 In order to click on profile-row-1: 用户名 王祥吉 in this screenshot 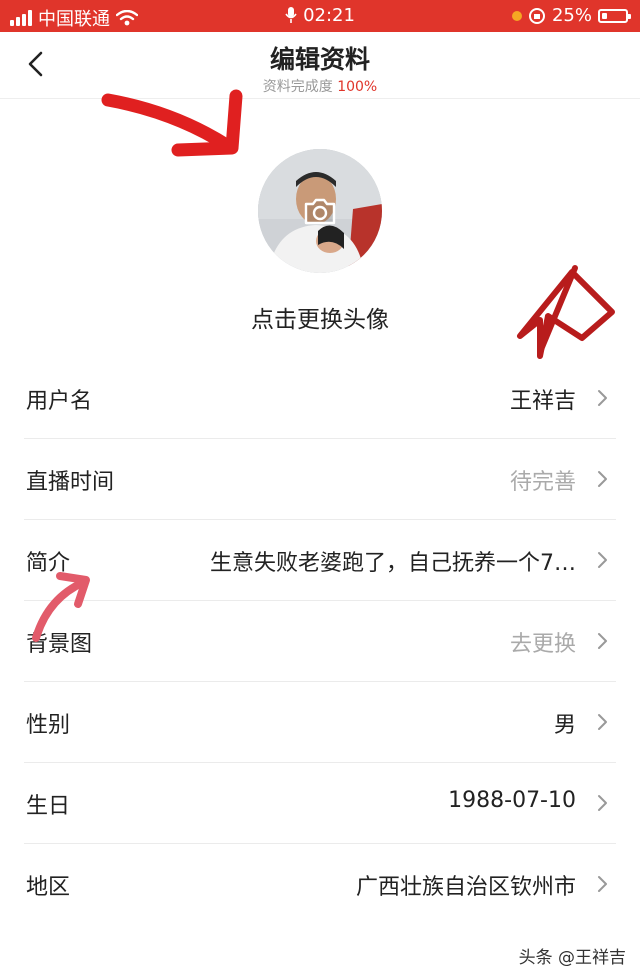, I will do `click(320, 398)`.